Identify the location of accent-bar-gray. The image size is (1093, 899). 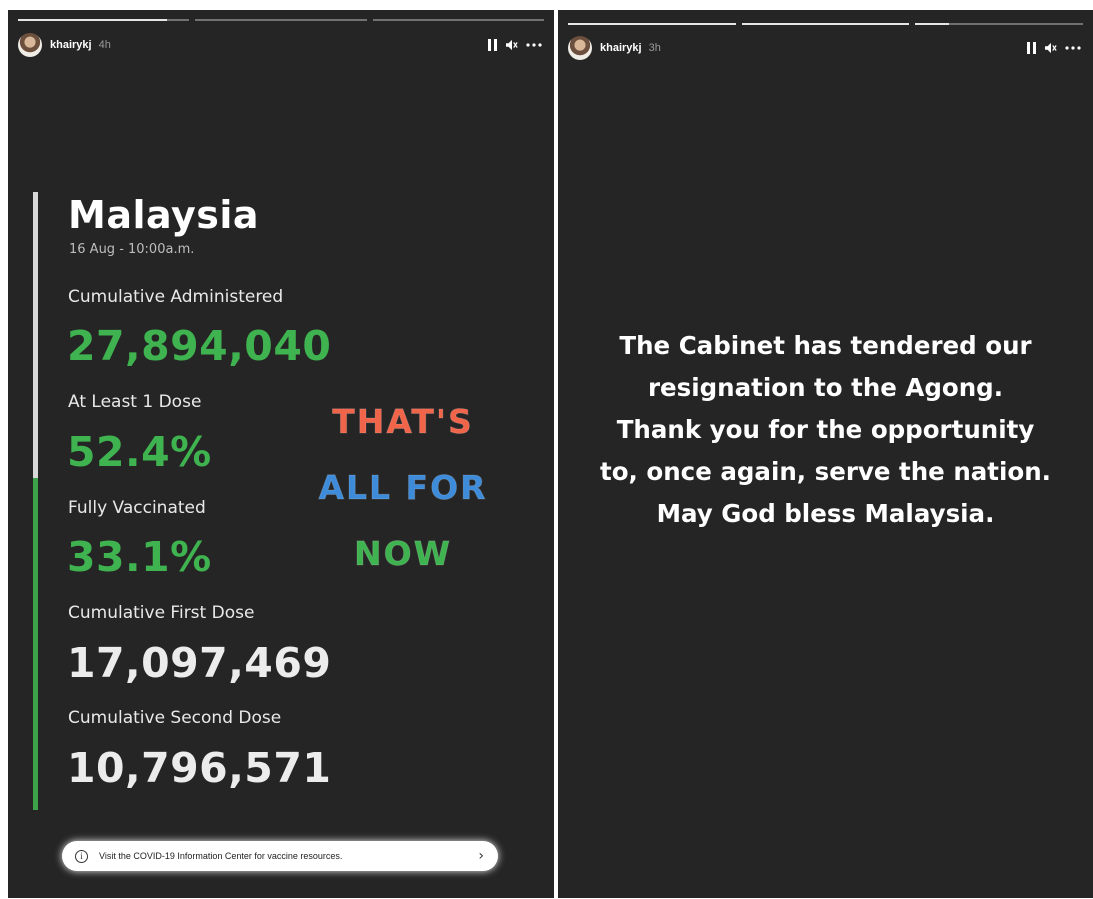
(35, 335).